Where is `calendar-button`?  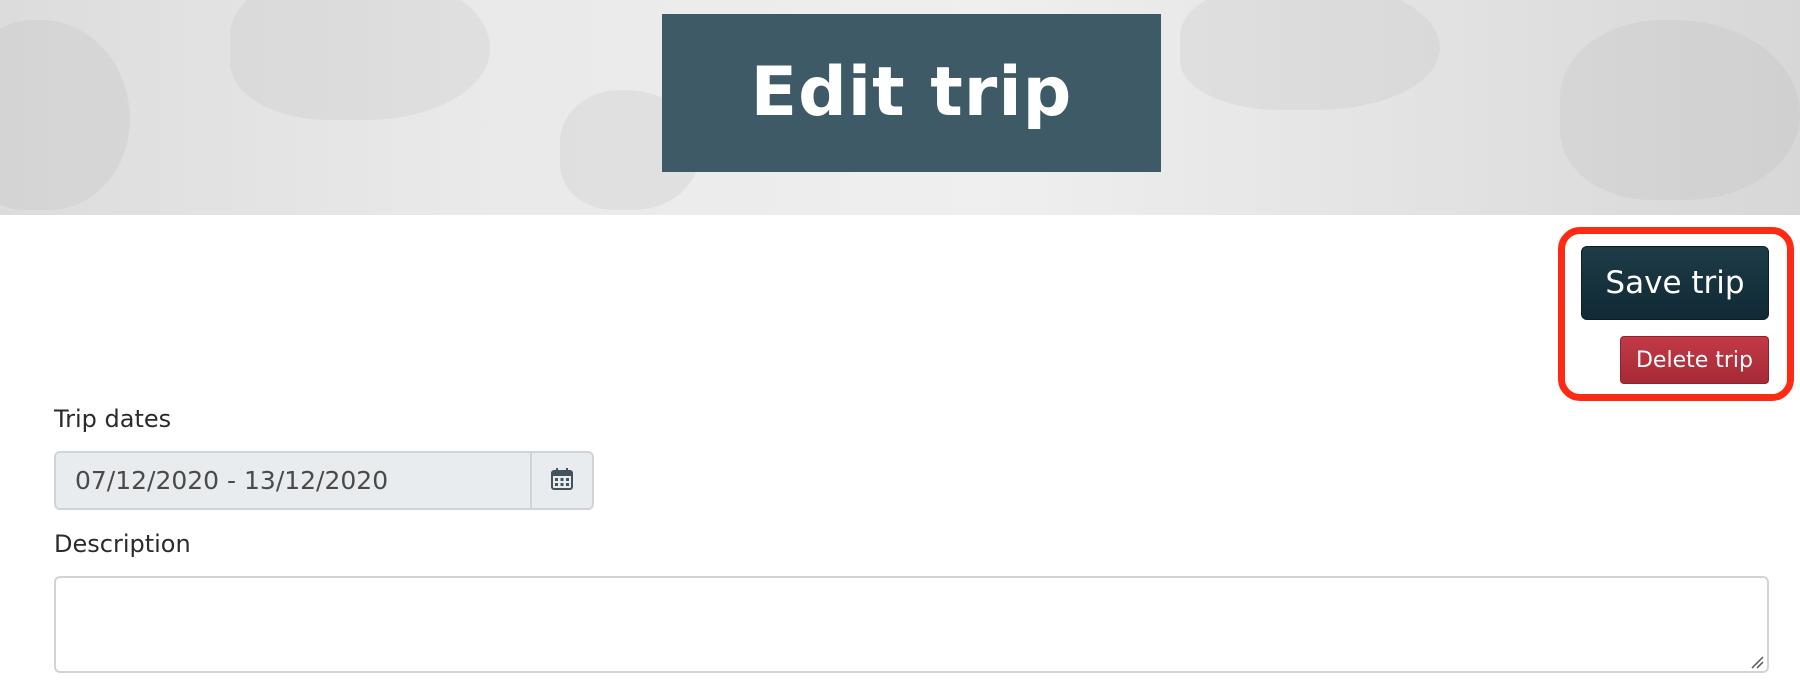
calendar-button is located at coordinates (561, 480).